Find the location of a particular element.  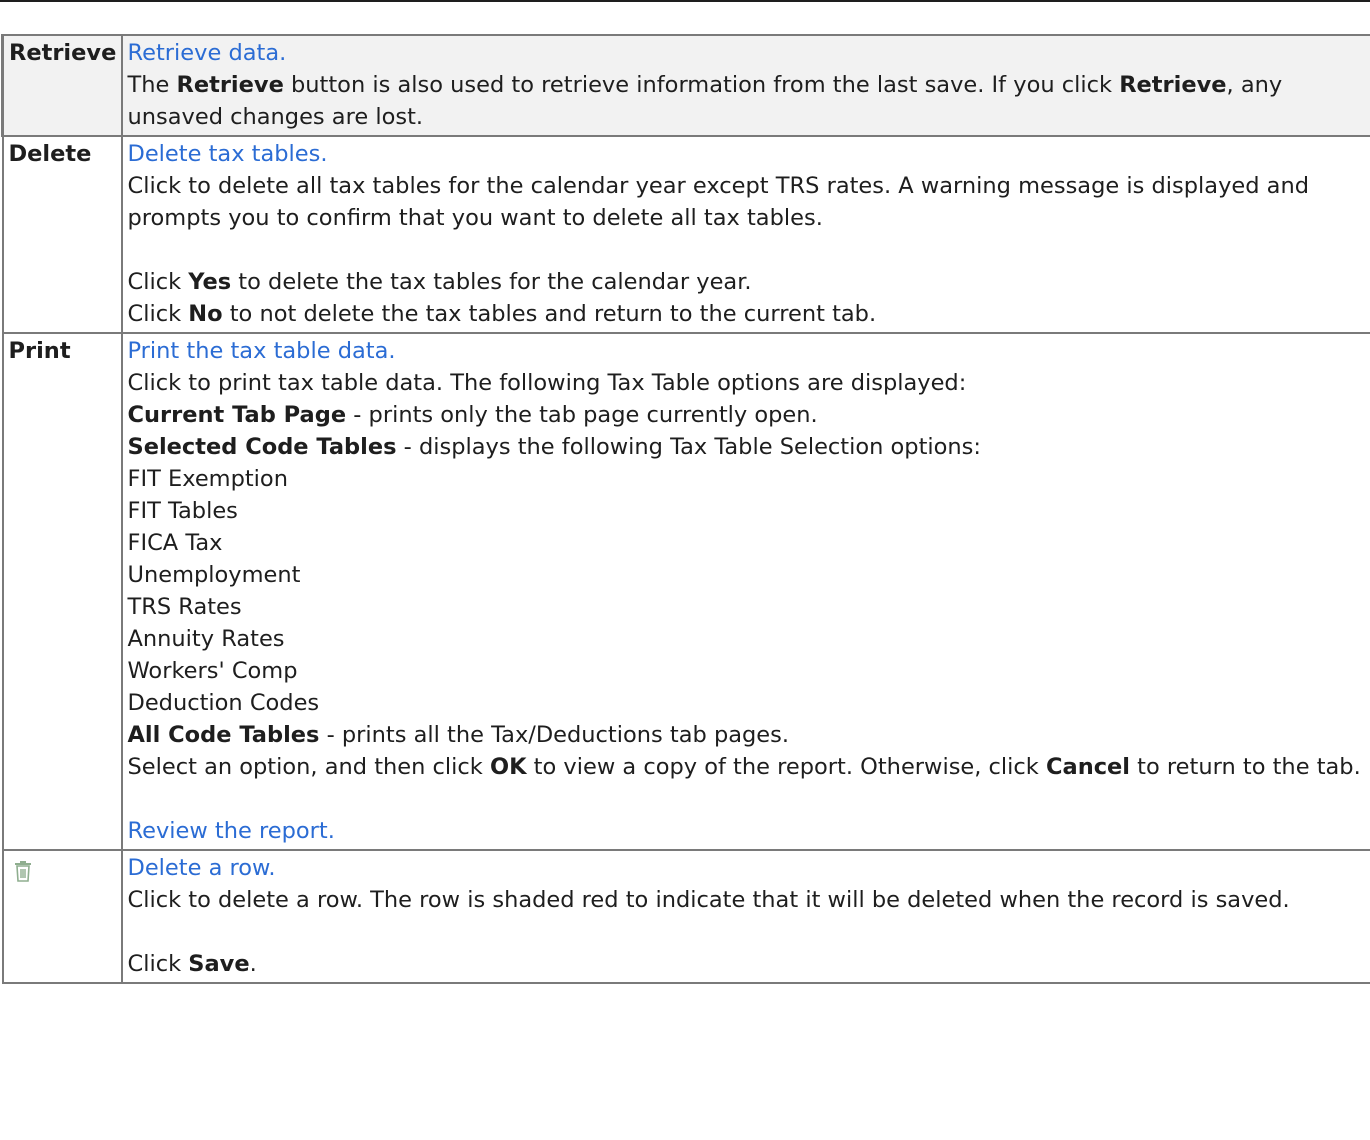

table-option-item: Deduction Codes is located at coordinates (223, 703).